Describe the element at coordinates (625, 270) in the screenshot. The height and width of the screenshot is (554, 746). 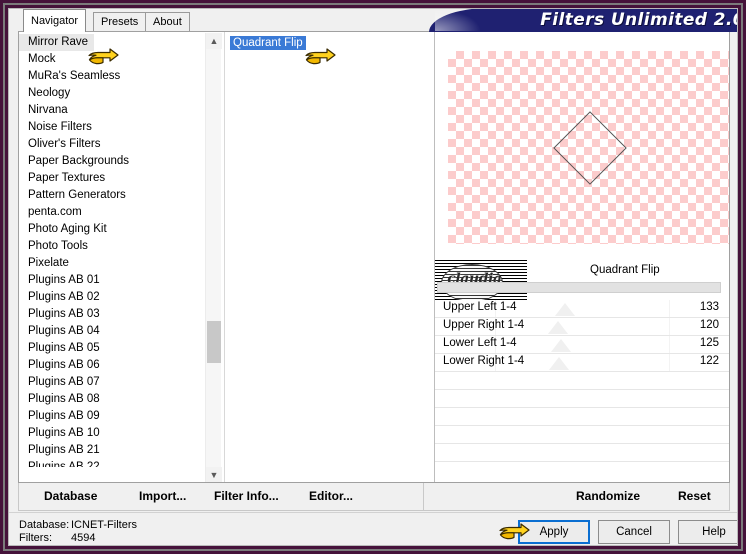
I see `effect-name: Quadrant Flip` at that location.